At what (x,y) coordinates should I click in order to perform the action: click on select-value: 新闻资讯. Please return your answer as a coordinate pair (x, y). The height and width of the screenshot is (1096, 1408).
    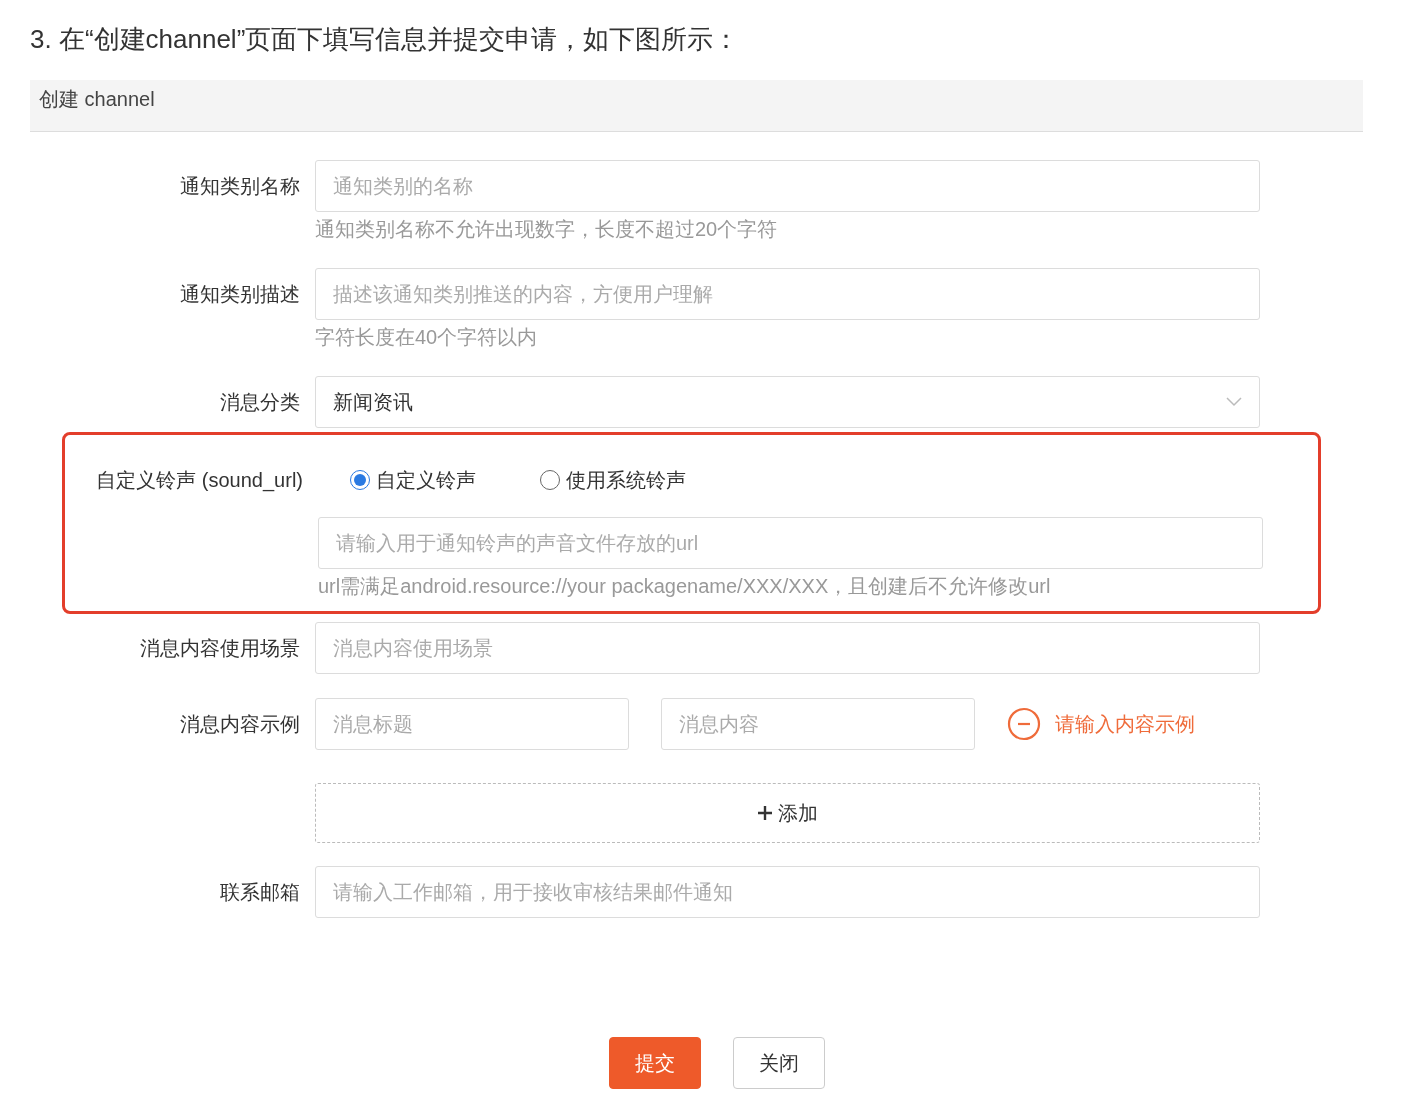
    Looking at the image, I should click on (373, 402).